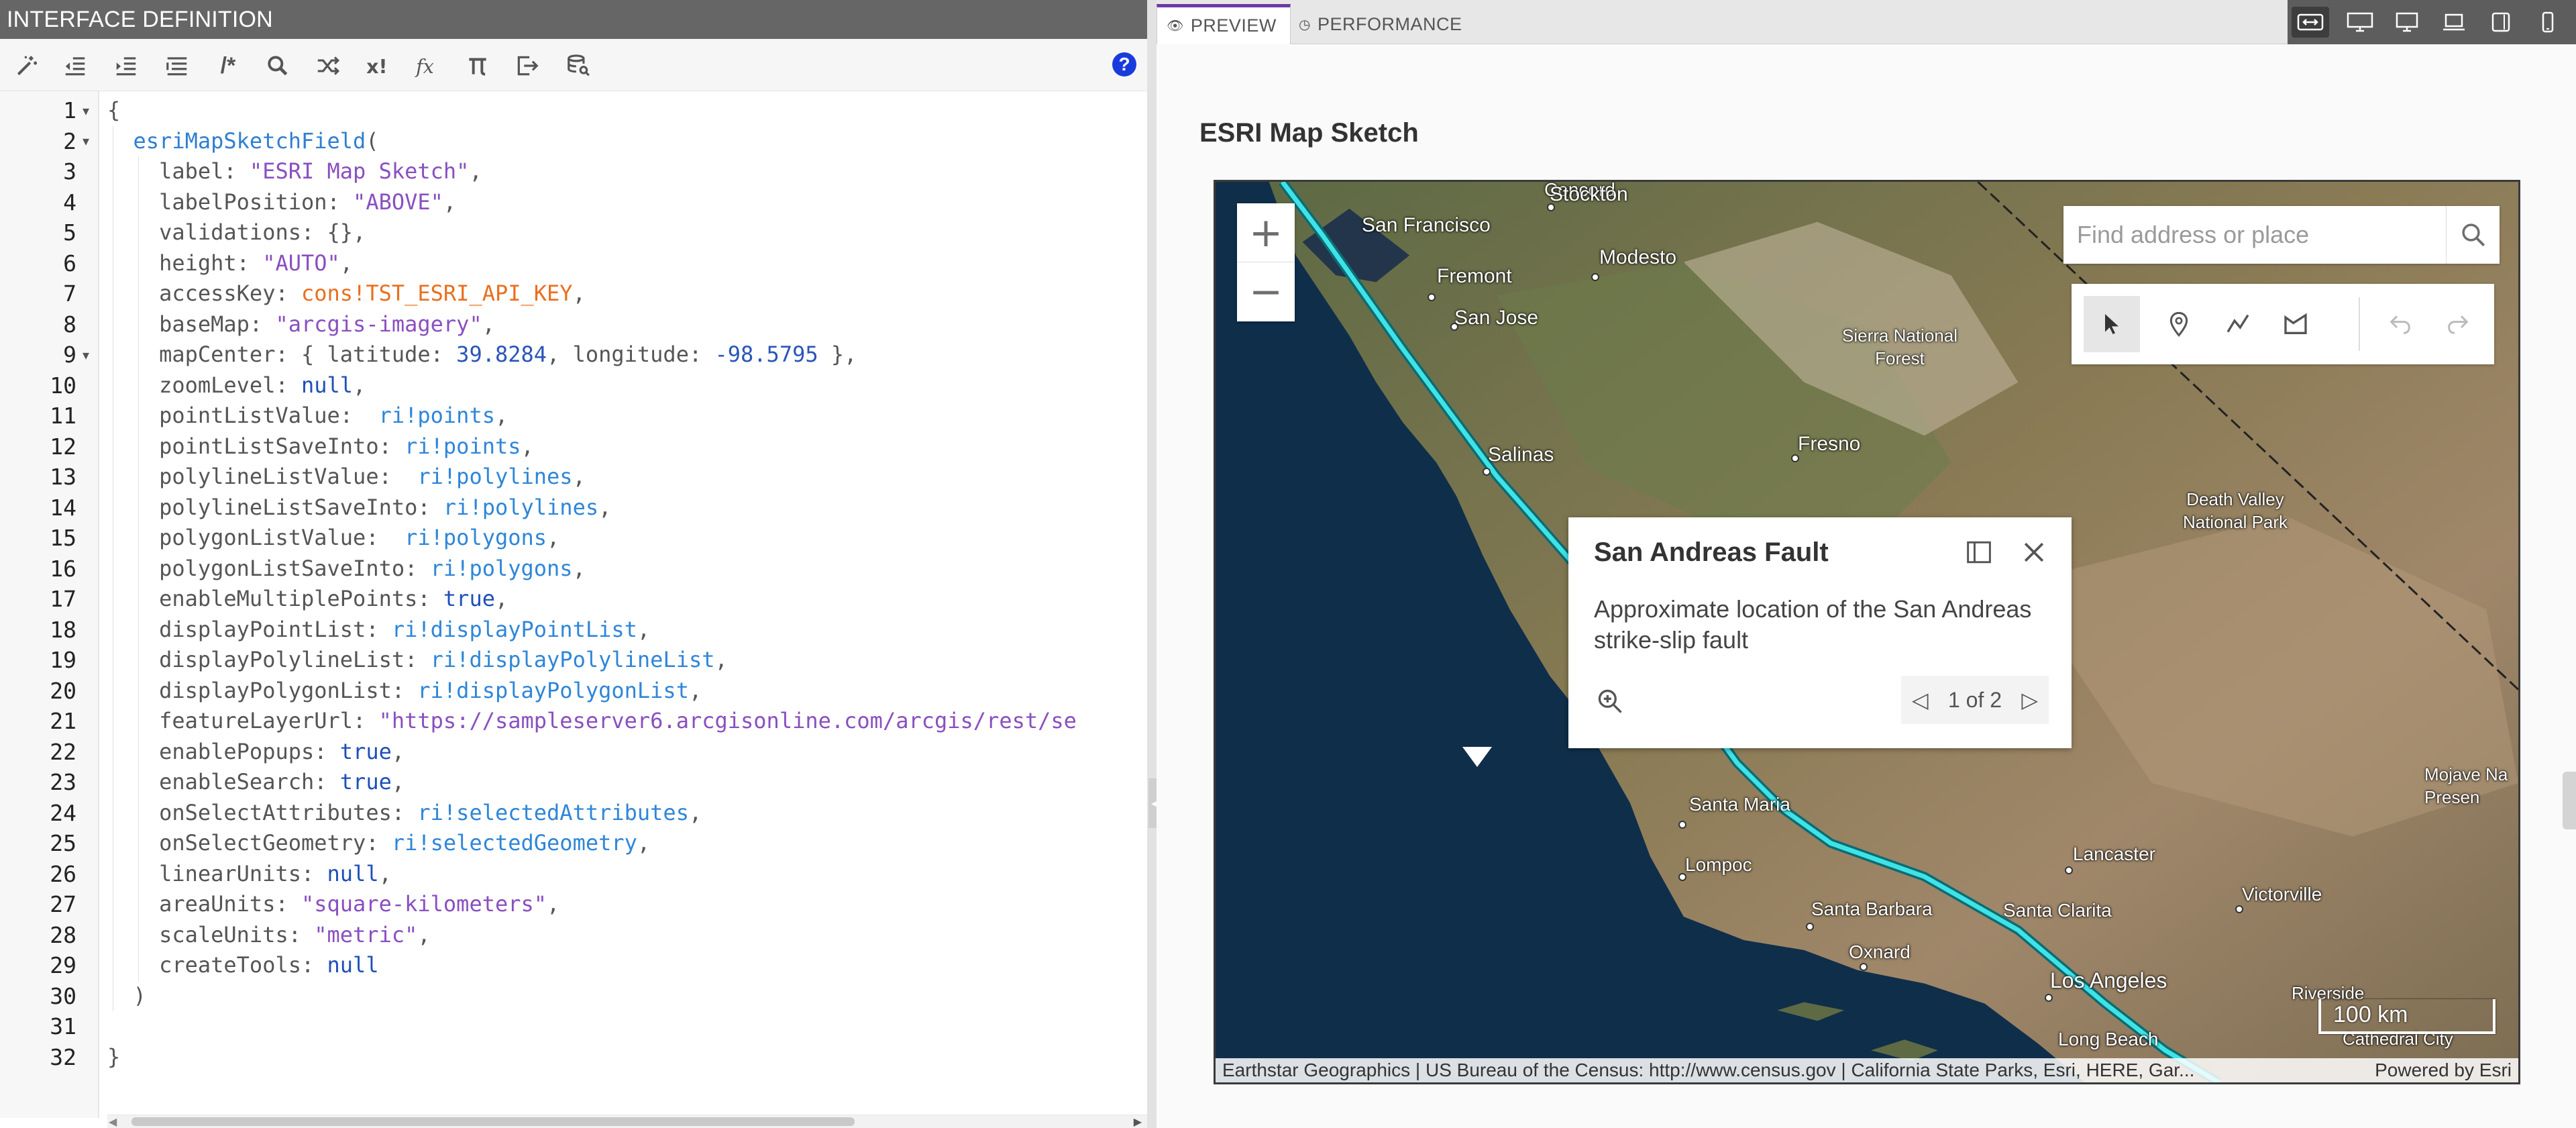  What do you see at coordinates (2360, 22) in the screenshot?
I see `desktop-wide-icon` at bounding box center [2360, 22].